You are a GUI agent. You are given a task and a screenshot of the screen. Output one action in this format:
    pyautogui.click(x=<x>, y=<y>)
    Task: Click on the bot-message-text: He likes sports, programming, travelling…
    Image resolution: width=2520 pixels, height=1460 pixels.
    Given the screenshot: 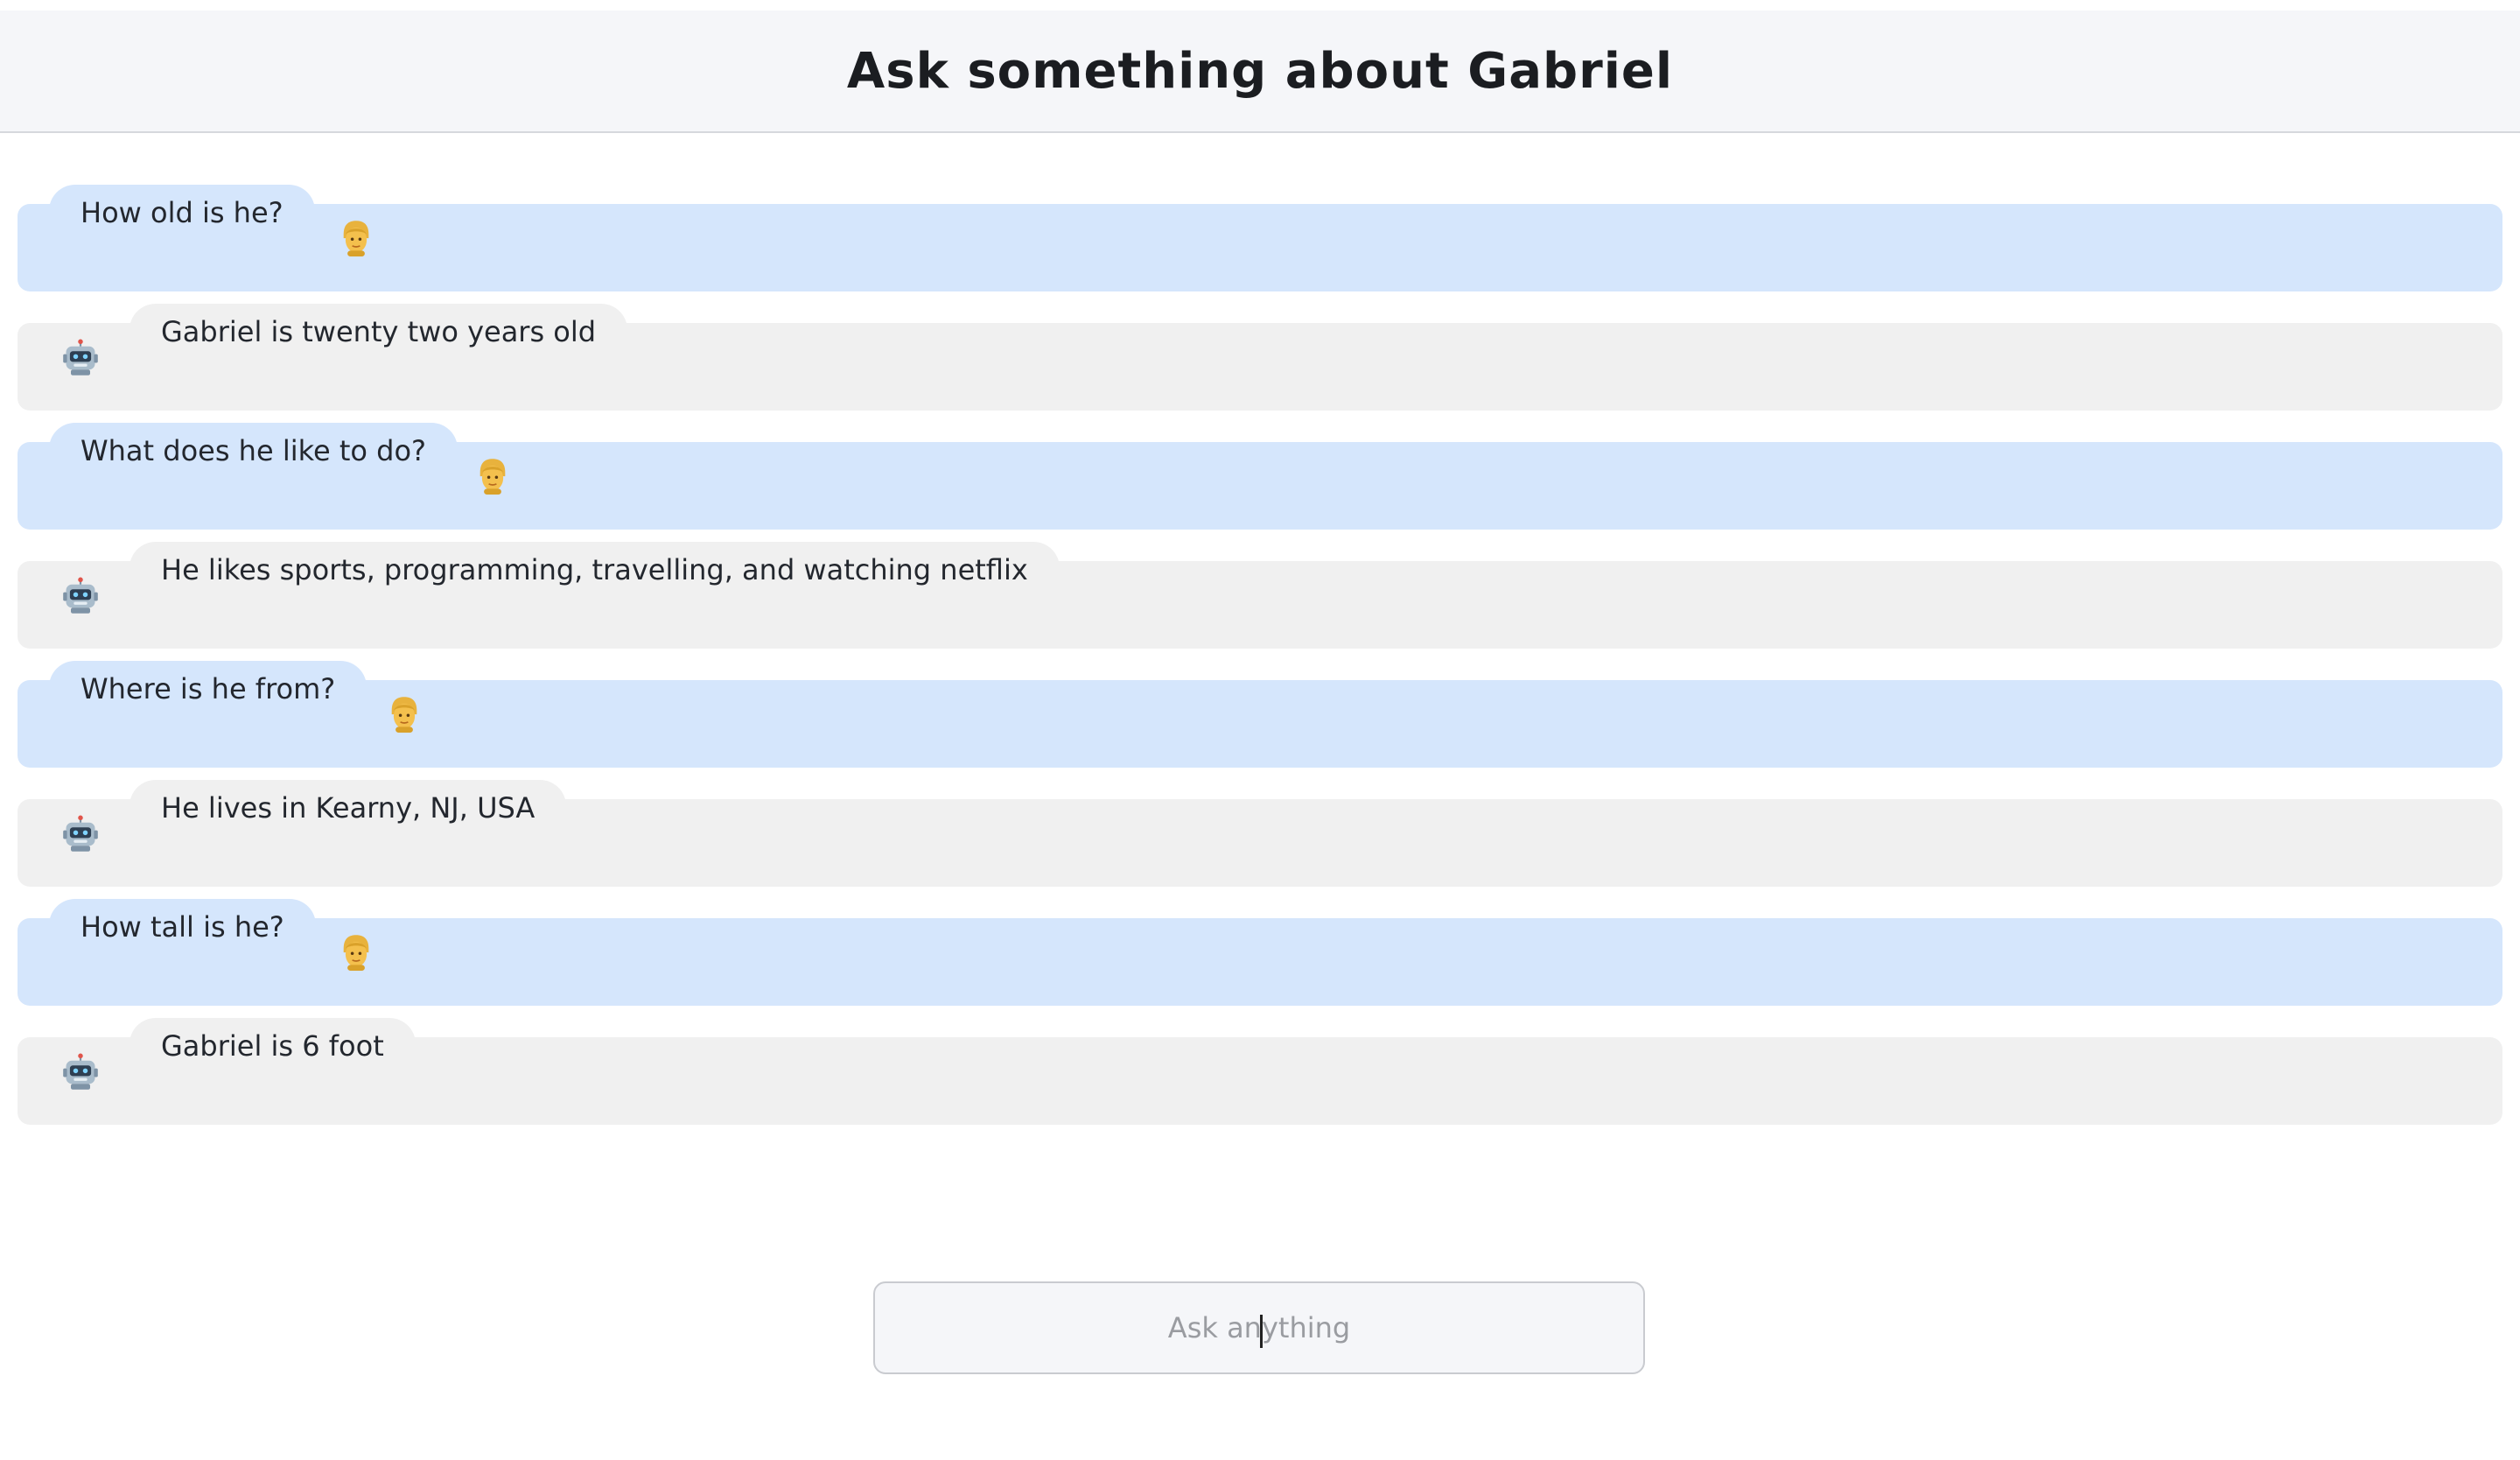 What is the action you would take?
    pyautogui.click(x=594, y=570)
    